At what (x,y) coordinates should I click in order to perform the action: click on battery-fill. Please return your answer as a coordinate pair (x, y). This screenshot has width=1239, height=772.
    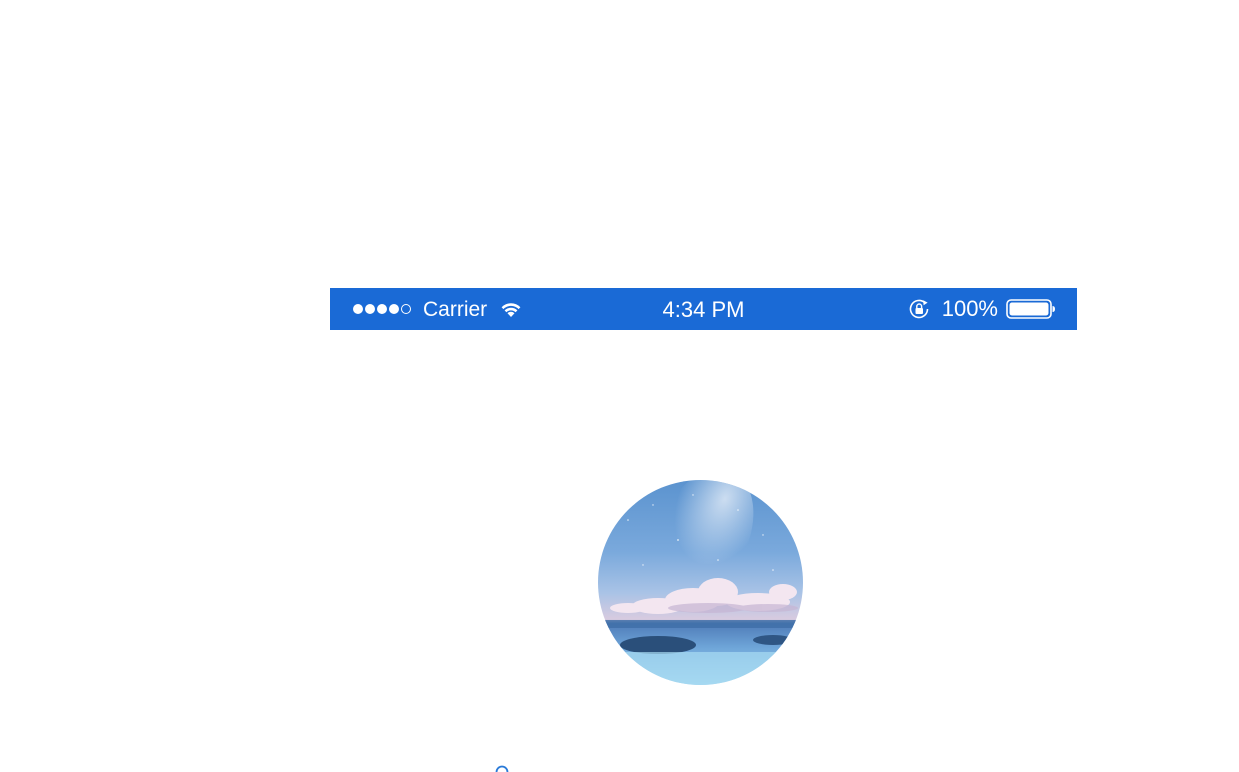
    Looking at the image, I should click on (1029, 309).